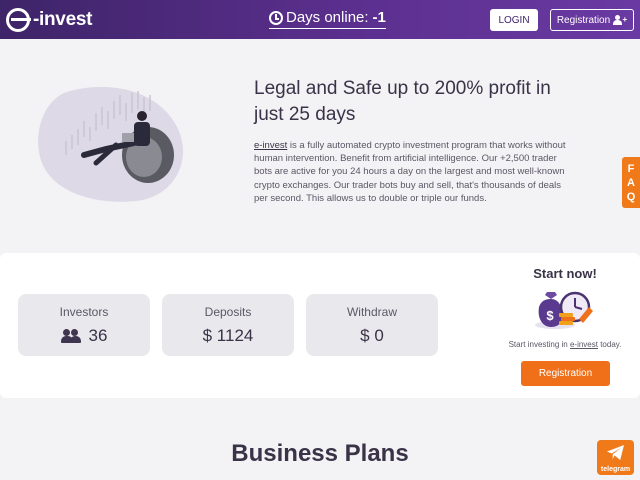 Image resolution: width=640 pixels, height=480 pixels. What do you see at coordinates (620, 20) in the screenshot?
I see `user-plus-icon: +` at bounding box center [620, 20].